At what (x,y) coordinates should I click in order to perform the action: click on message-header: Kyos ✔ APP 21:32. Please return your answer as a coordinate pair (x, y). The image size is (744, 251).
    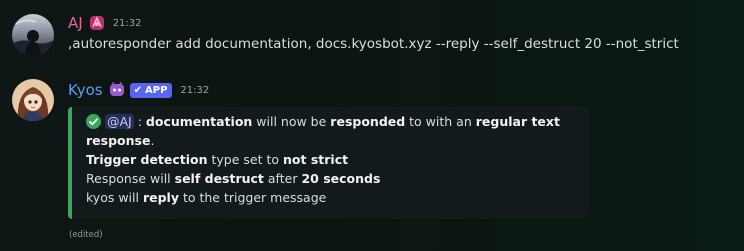
    Looking at the image, I should click on (138, 90).